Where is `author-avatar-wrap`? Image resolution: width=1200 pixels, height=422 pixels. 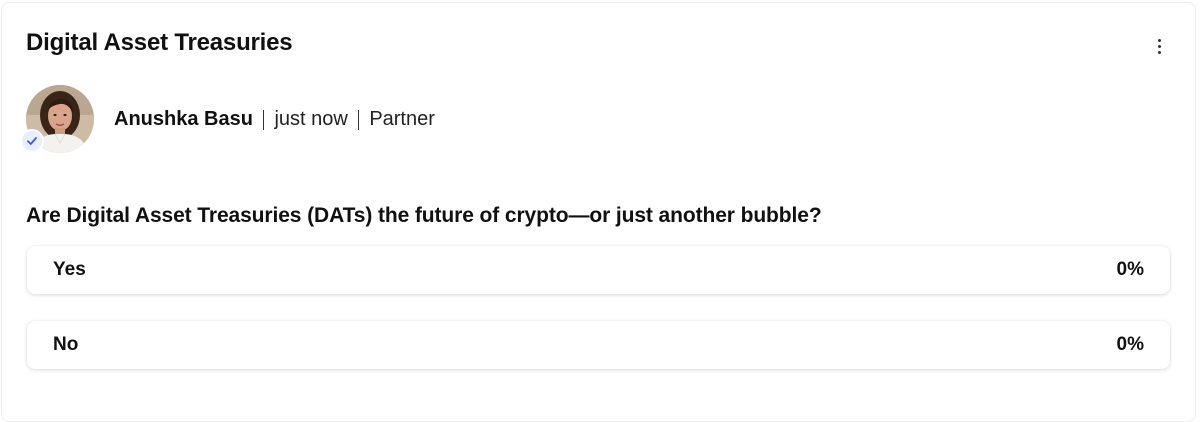
author-avatar-wrap is located at coordinates (58, 121).